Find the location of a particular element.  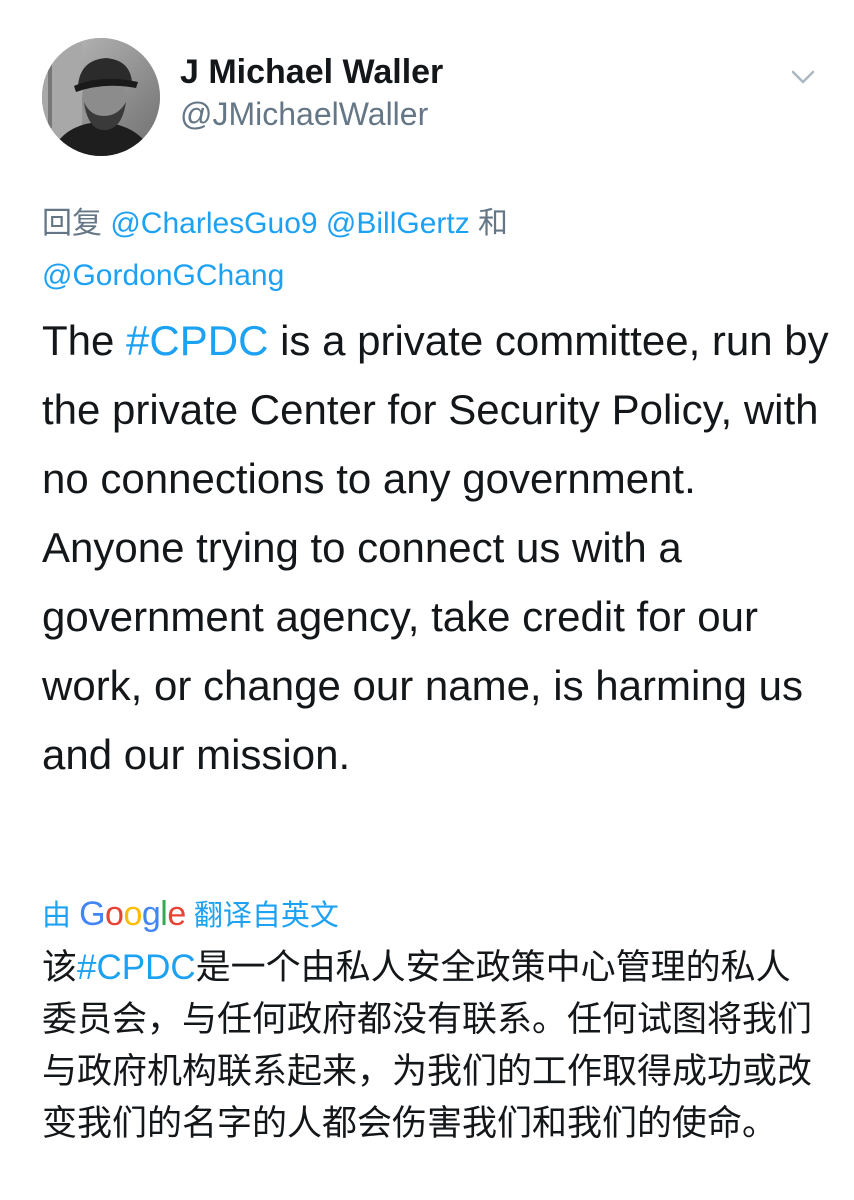

reply-conjunction: 和 is located at coordinates (489, 223).